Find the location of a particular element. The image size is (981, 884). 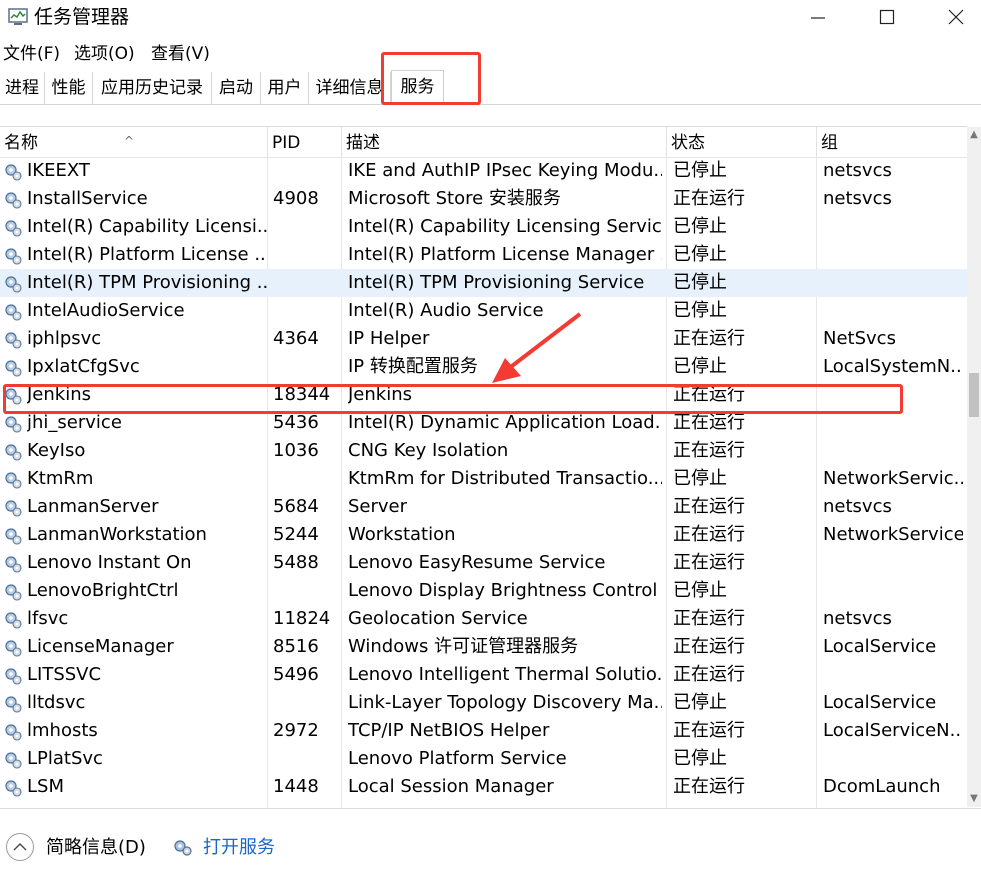

vertical-scrollbar: ▲ ▼ is located at coordinates (974, 467).